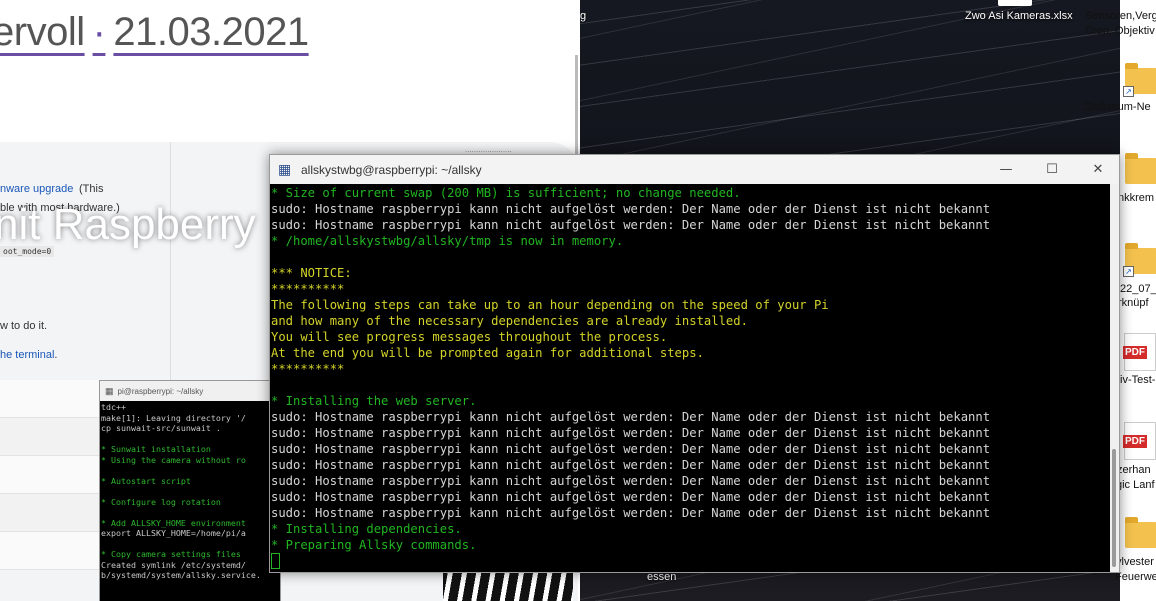 This screenshot has width=1156, height=601. What do you see at coordinates (374, 545) in the screenshot?
I see `terminal-line: * Preparing Allsky commands.` at bounding box center [374, 545].